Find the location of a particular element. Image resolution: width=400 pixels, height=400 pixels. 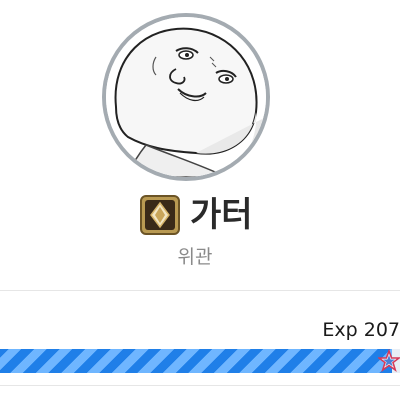

name-row: 가터 is located at coordinates (200, 215).